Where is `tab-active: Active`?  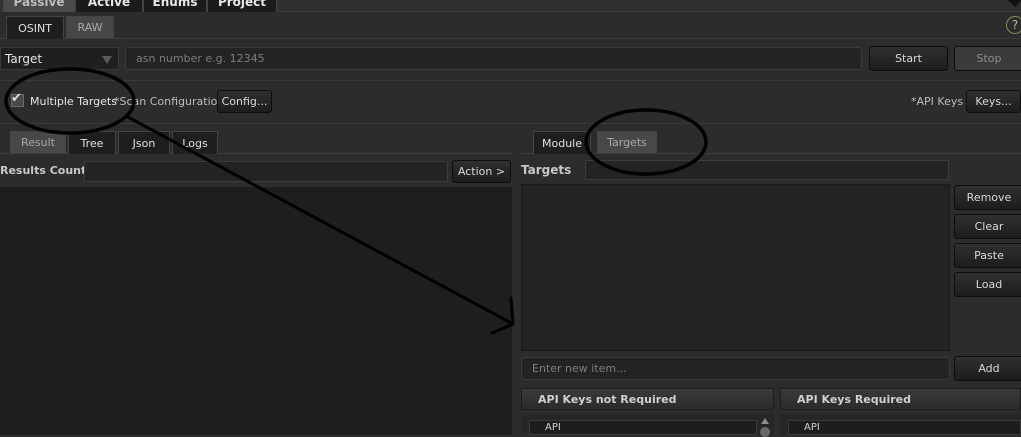
tab-active: Active is located at coordinates (109, 6).